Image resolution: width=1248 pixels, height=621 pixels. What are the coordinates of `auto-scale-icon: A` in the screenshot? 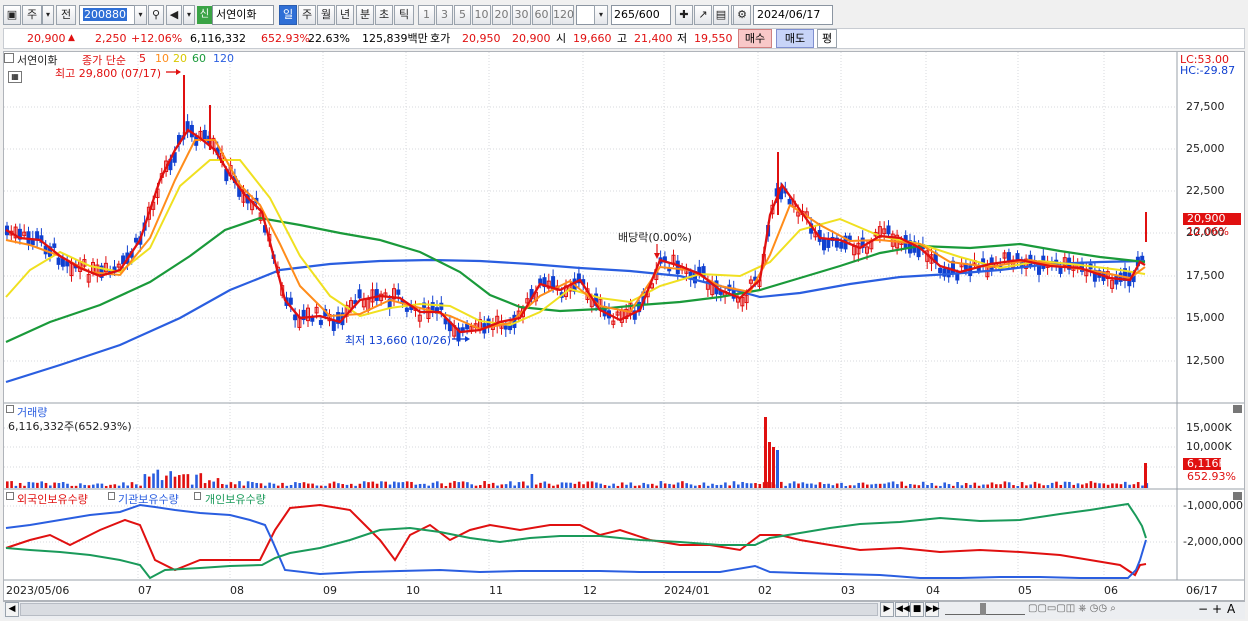 It's located at (1231, 609).